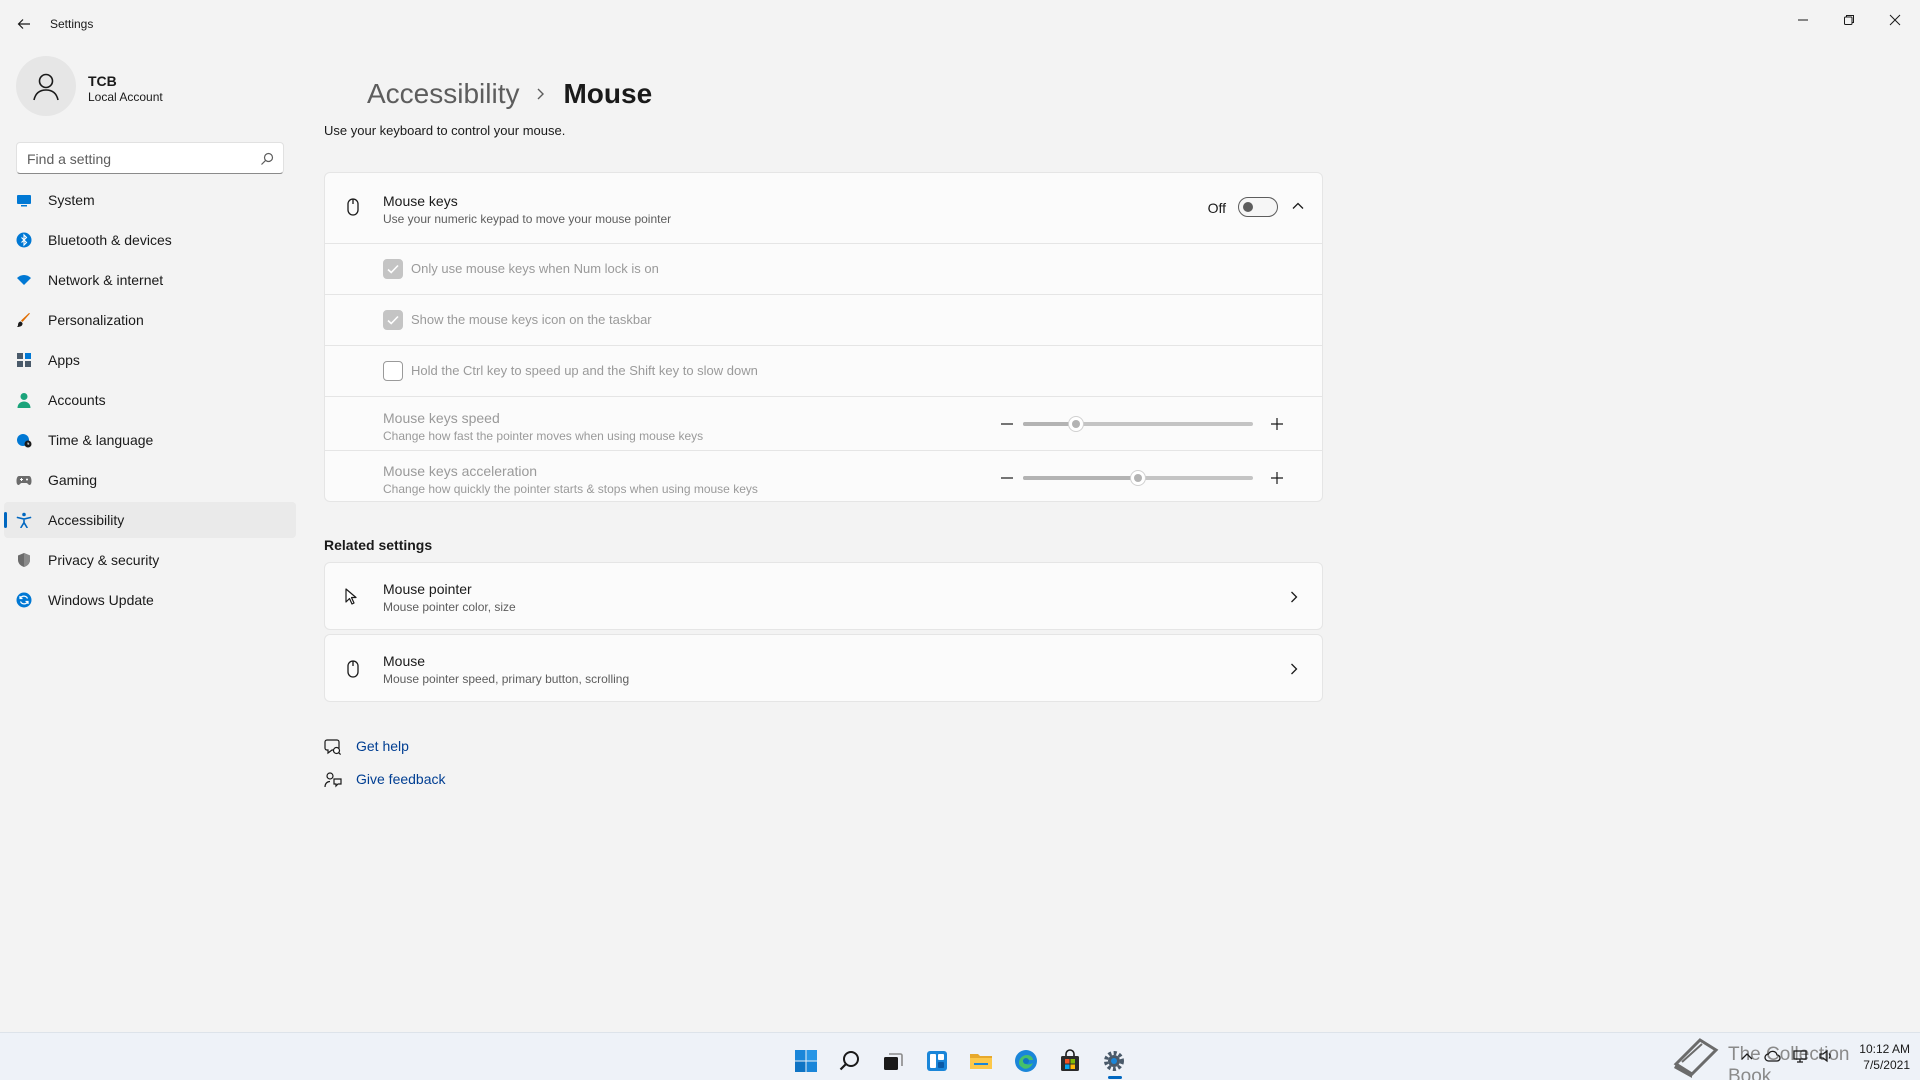  I want to click on volume-icon, so click(1826, 1056).